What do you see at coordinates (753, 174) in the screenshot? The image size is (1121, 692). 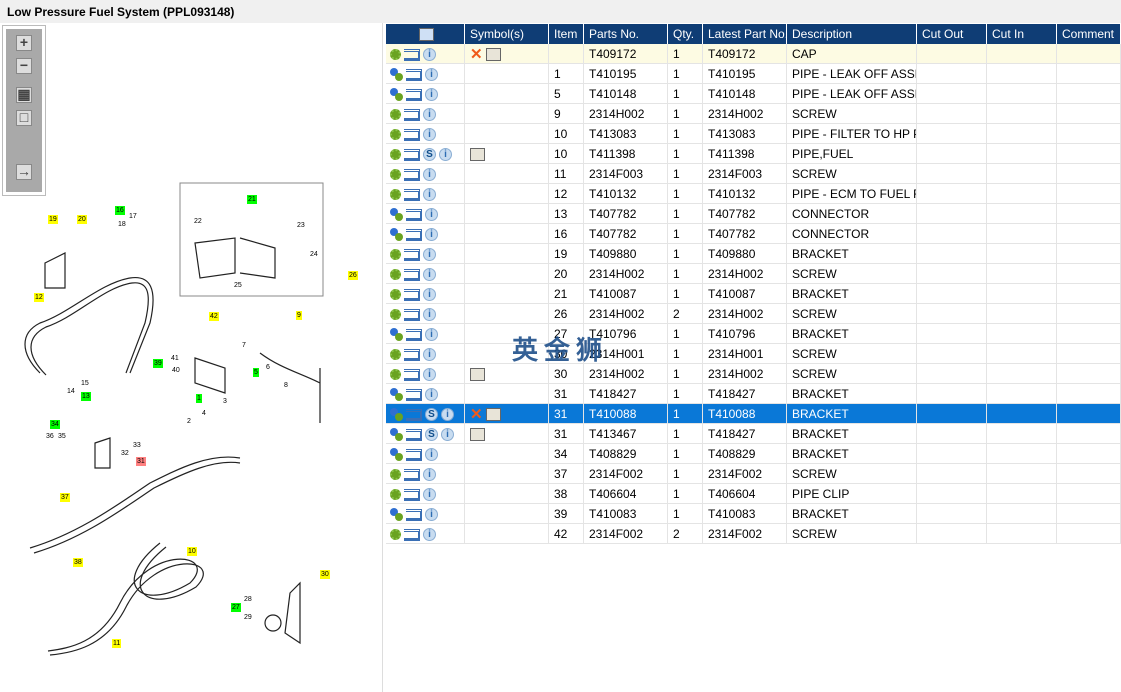 I see `table-row: i 11 2314F003 1 2314F003 SCREW` at bounding box center [753, 174].